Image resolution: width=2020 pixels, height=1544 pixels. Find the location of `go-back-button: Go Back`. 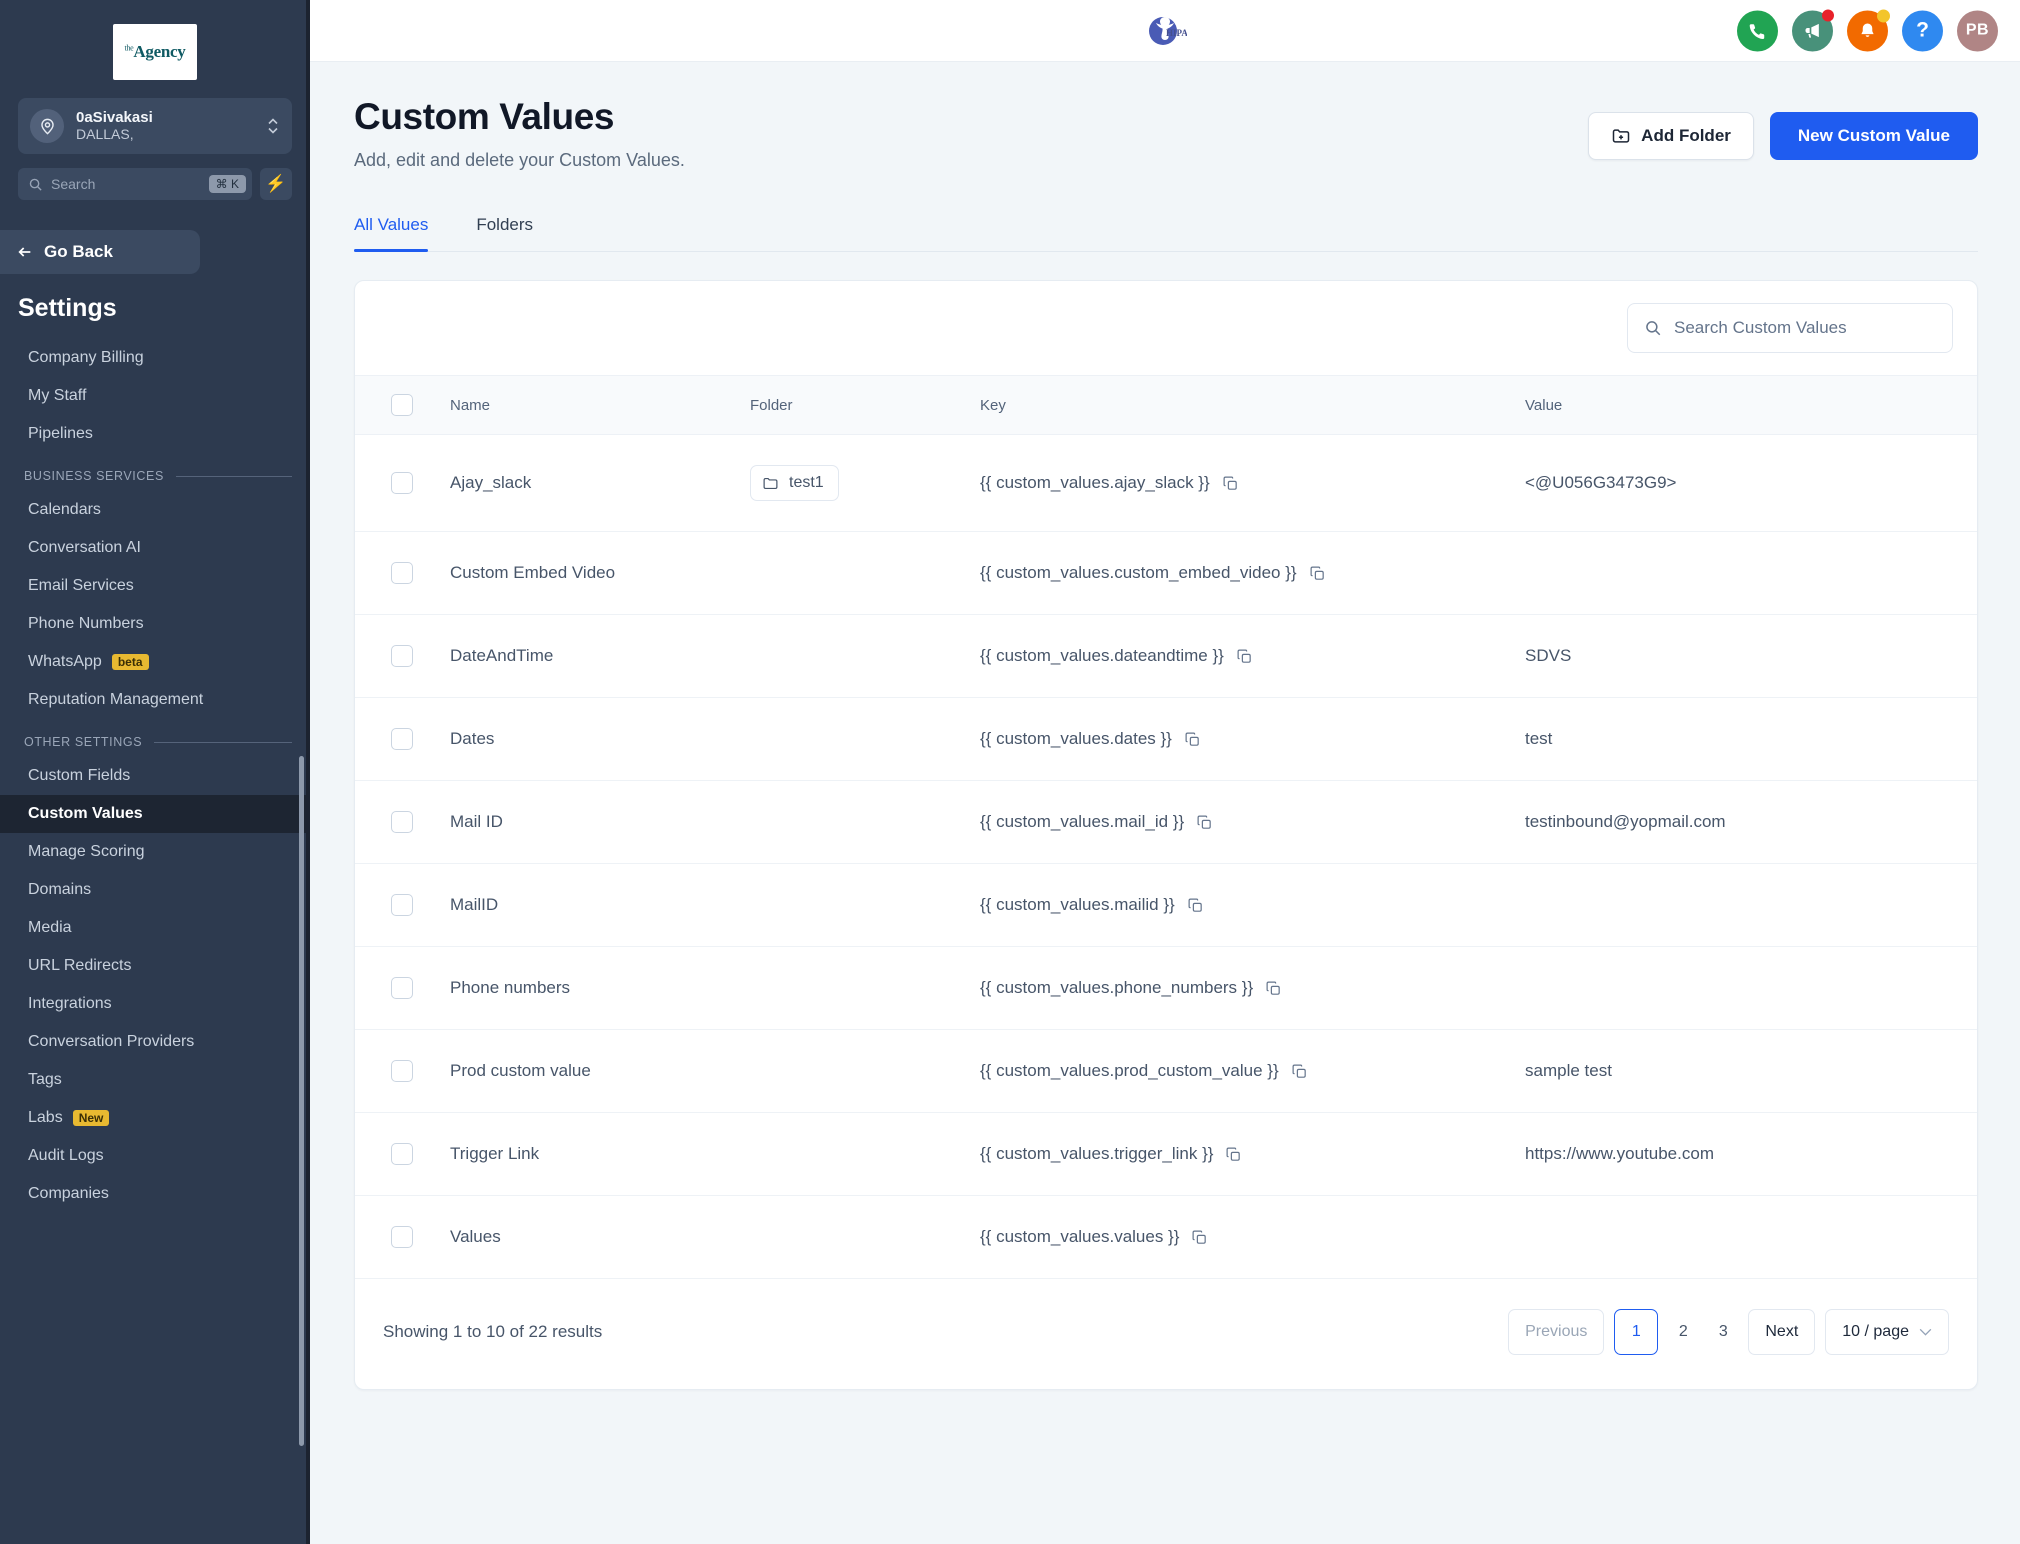

go-back-button: Go Back is located at coordinates (100, 252).